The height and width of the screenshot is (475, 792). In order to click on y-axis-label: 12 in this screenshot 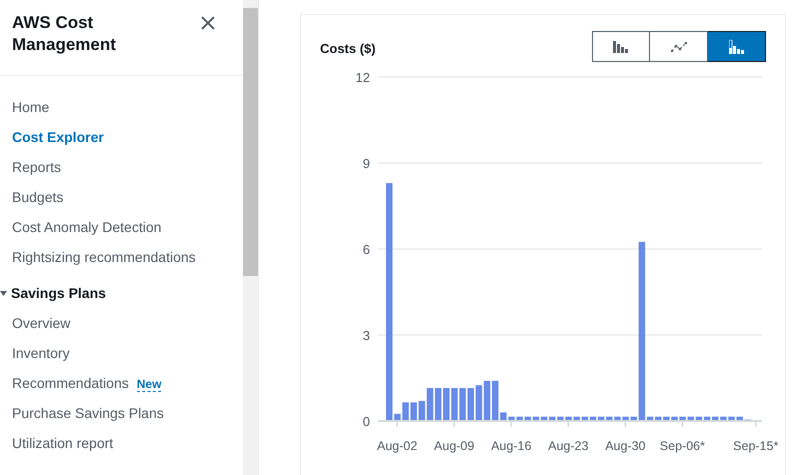, I will do `click(363, 77)`.